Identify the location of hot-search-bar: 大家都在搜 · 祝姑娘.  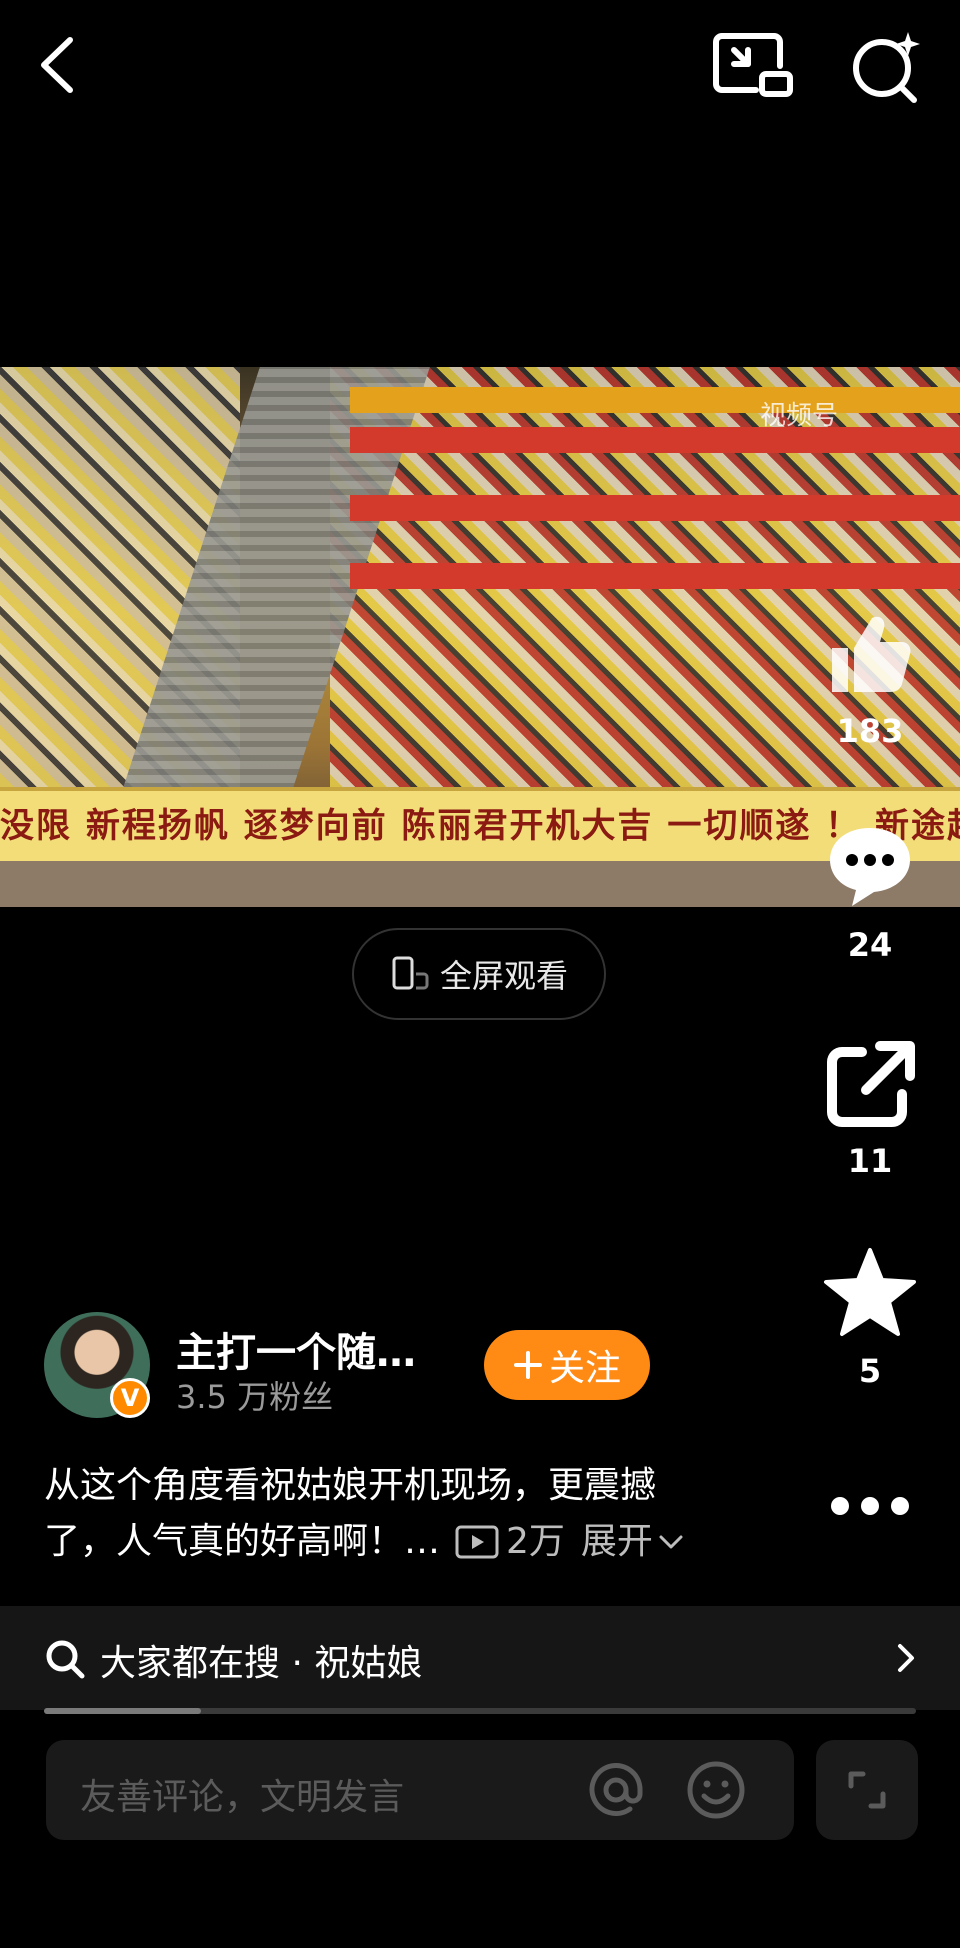
(480, 1658).